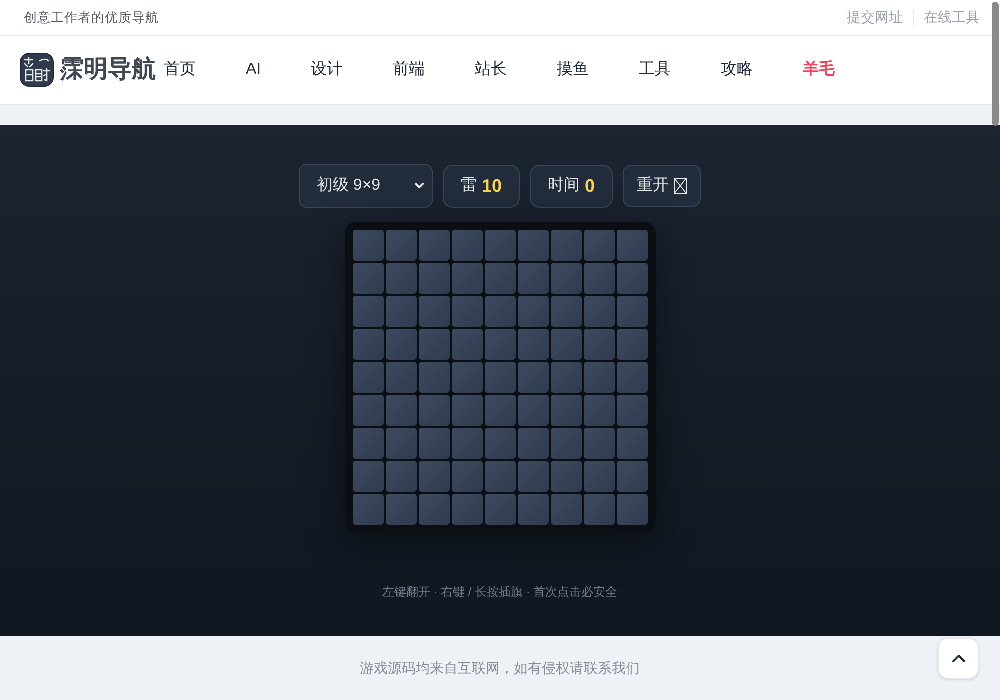 The image size is (1000, 700). Describe the element at coordinates (995, 64) in the screenshot. I see `scrollbar-thumb` at that location.